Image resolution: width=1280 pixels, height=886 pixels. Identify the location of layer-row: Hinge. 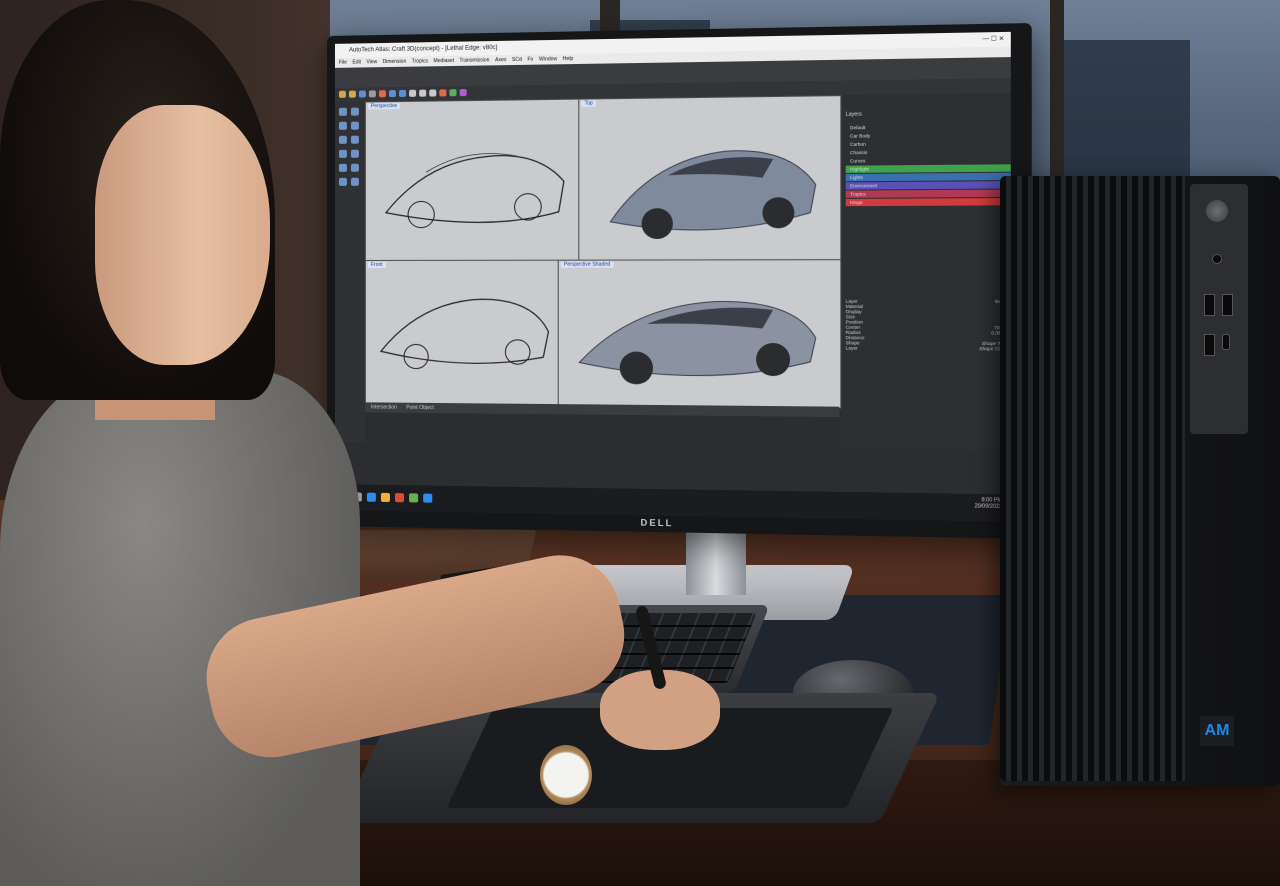
(928, 202).